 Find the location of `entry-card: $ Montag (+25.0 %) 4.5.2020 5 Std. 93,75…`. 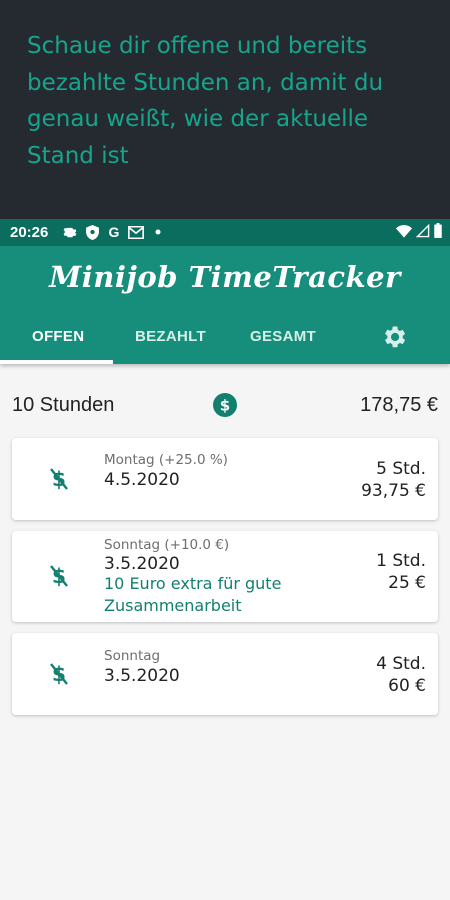

entry-card: $ Montag (+25.0 %) 4.5.2020 5 Std. 93,75… is located at coordinates (225, 479).